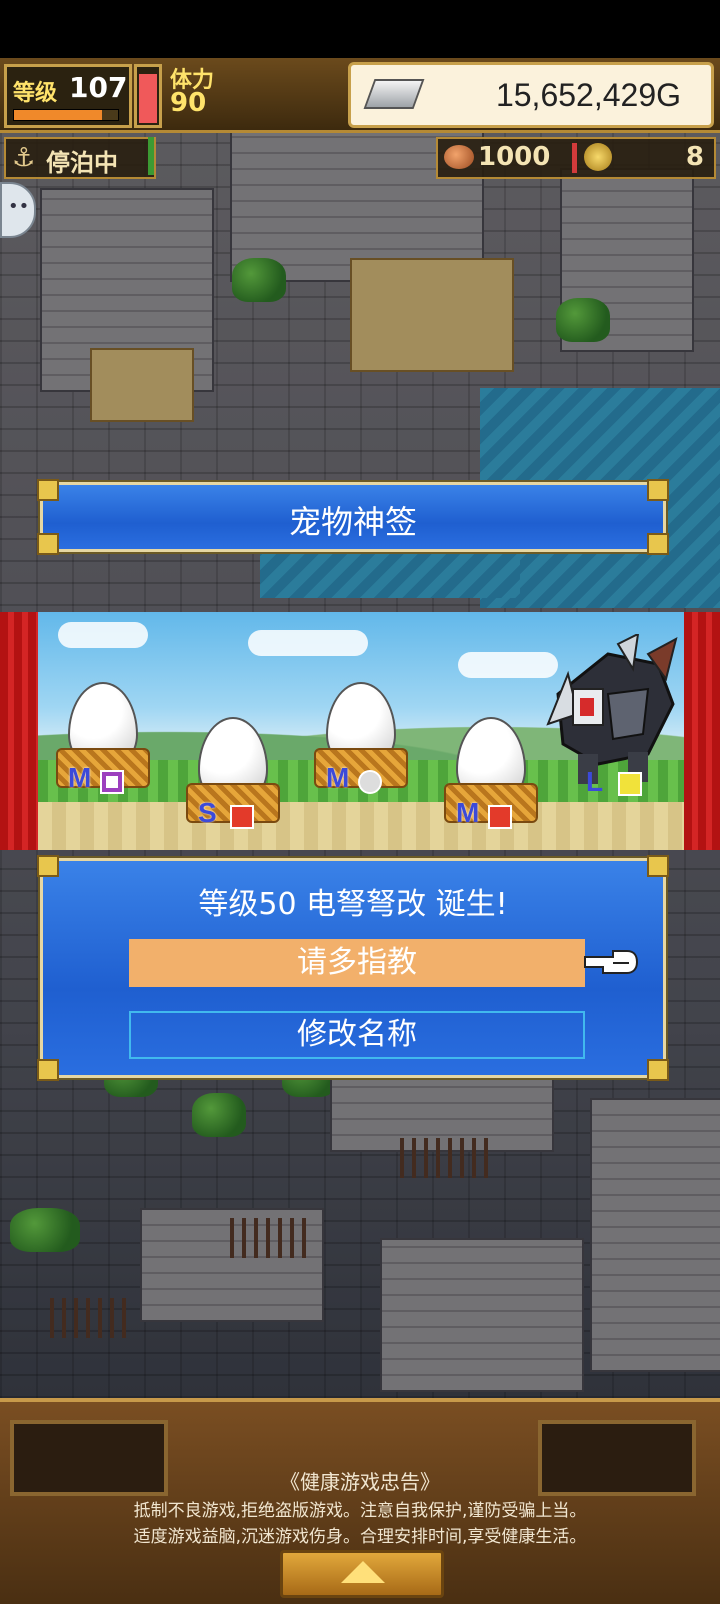 The width and height of the screenshot is (720, 1604). What do you see at coordinates (24, 158) in the screenshot?
I see `anchor-icon: ⚓` at bounding box center [24, 158].